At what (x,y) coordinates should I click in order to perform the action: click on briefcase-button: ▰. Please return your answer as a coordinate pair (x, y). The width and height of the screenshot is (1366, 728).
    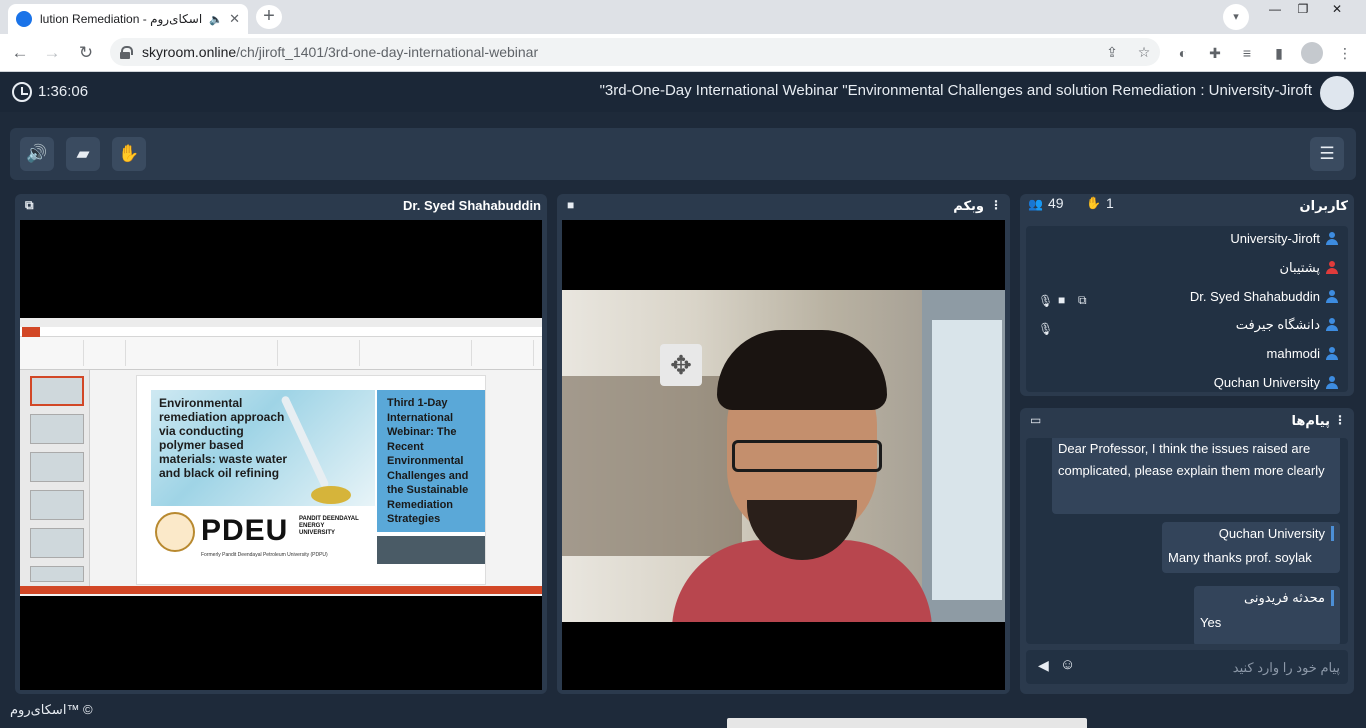
    Looking at the image, I should click on (83, 154).